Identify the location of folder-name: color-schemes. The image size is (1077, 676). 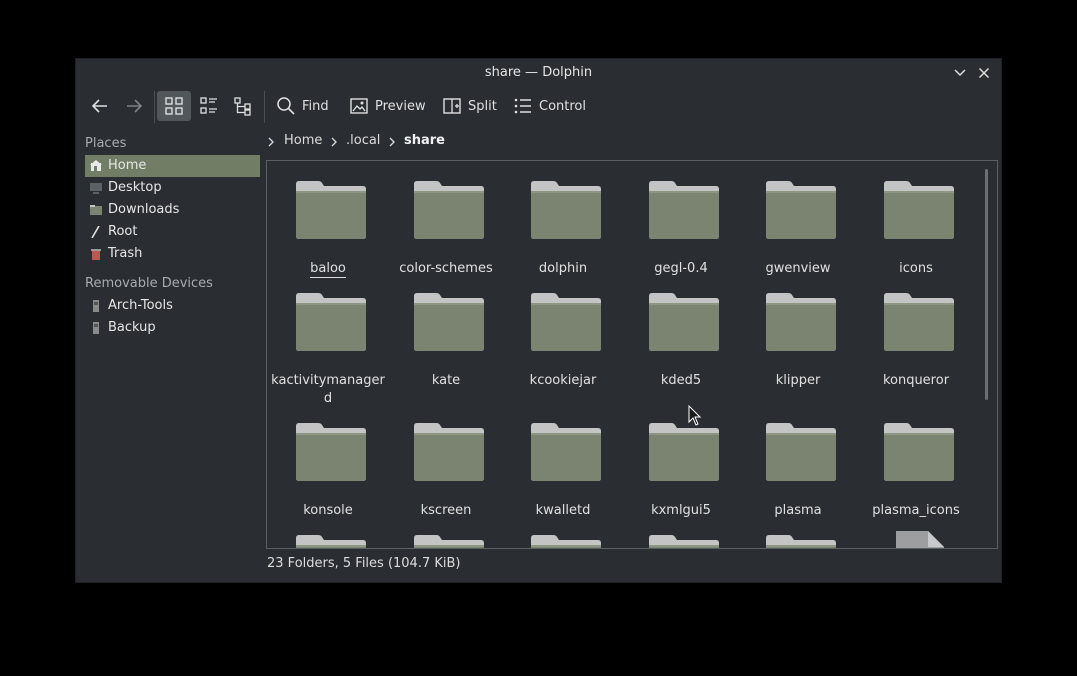
(446, 268).